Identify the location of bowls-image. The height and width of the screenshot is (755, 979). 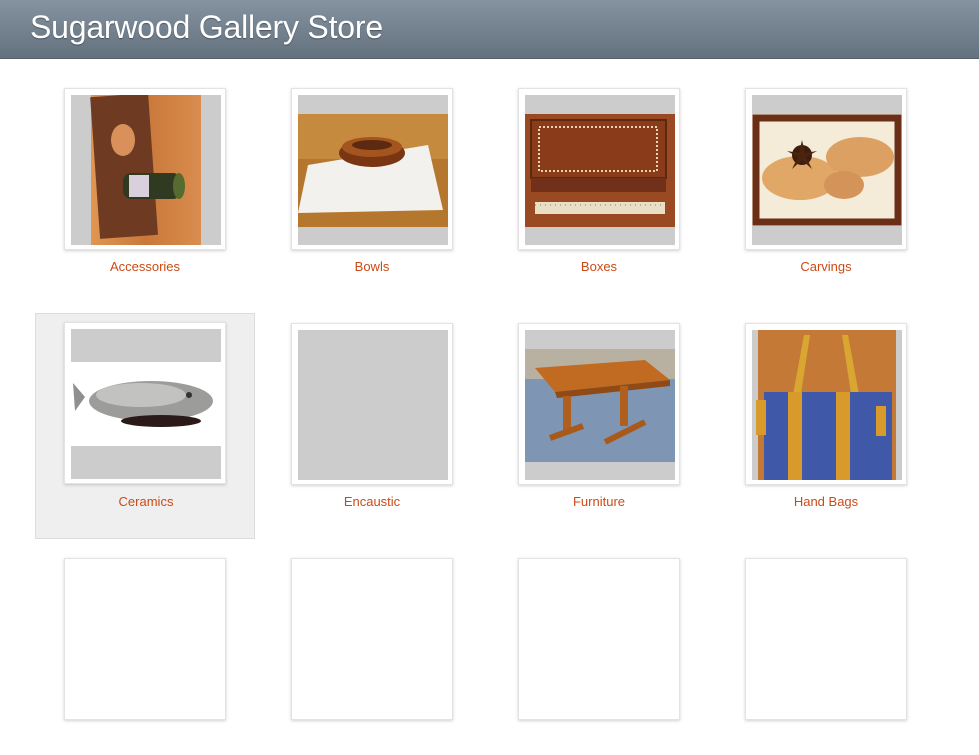
(373, 170).